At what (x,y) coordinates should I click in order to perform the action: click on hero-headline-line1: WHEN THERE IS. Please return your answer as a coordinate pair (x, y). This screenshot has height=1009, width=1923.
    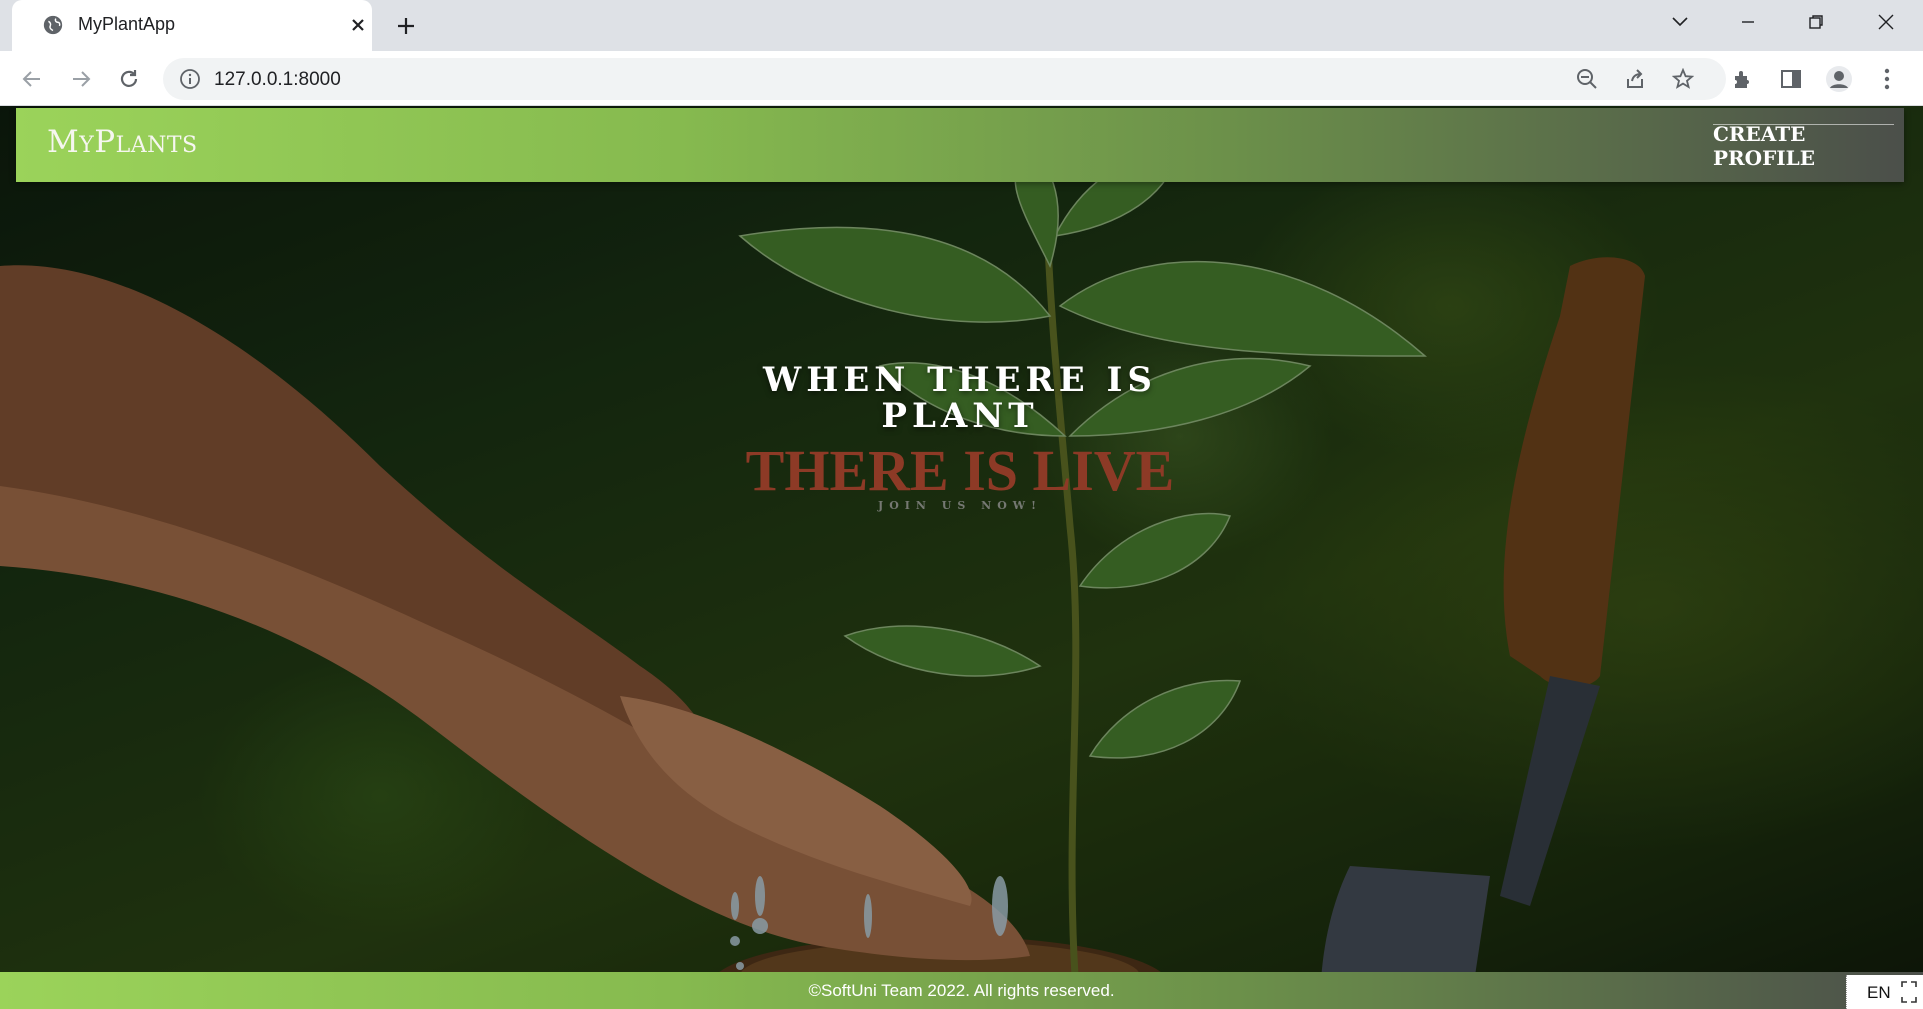
    Looking at the image, I should click on (960, 380).